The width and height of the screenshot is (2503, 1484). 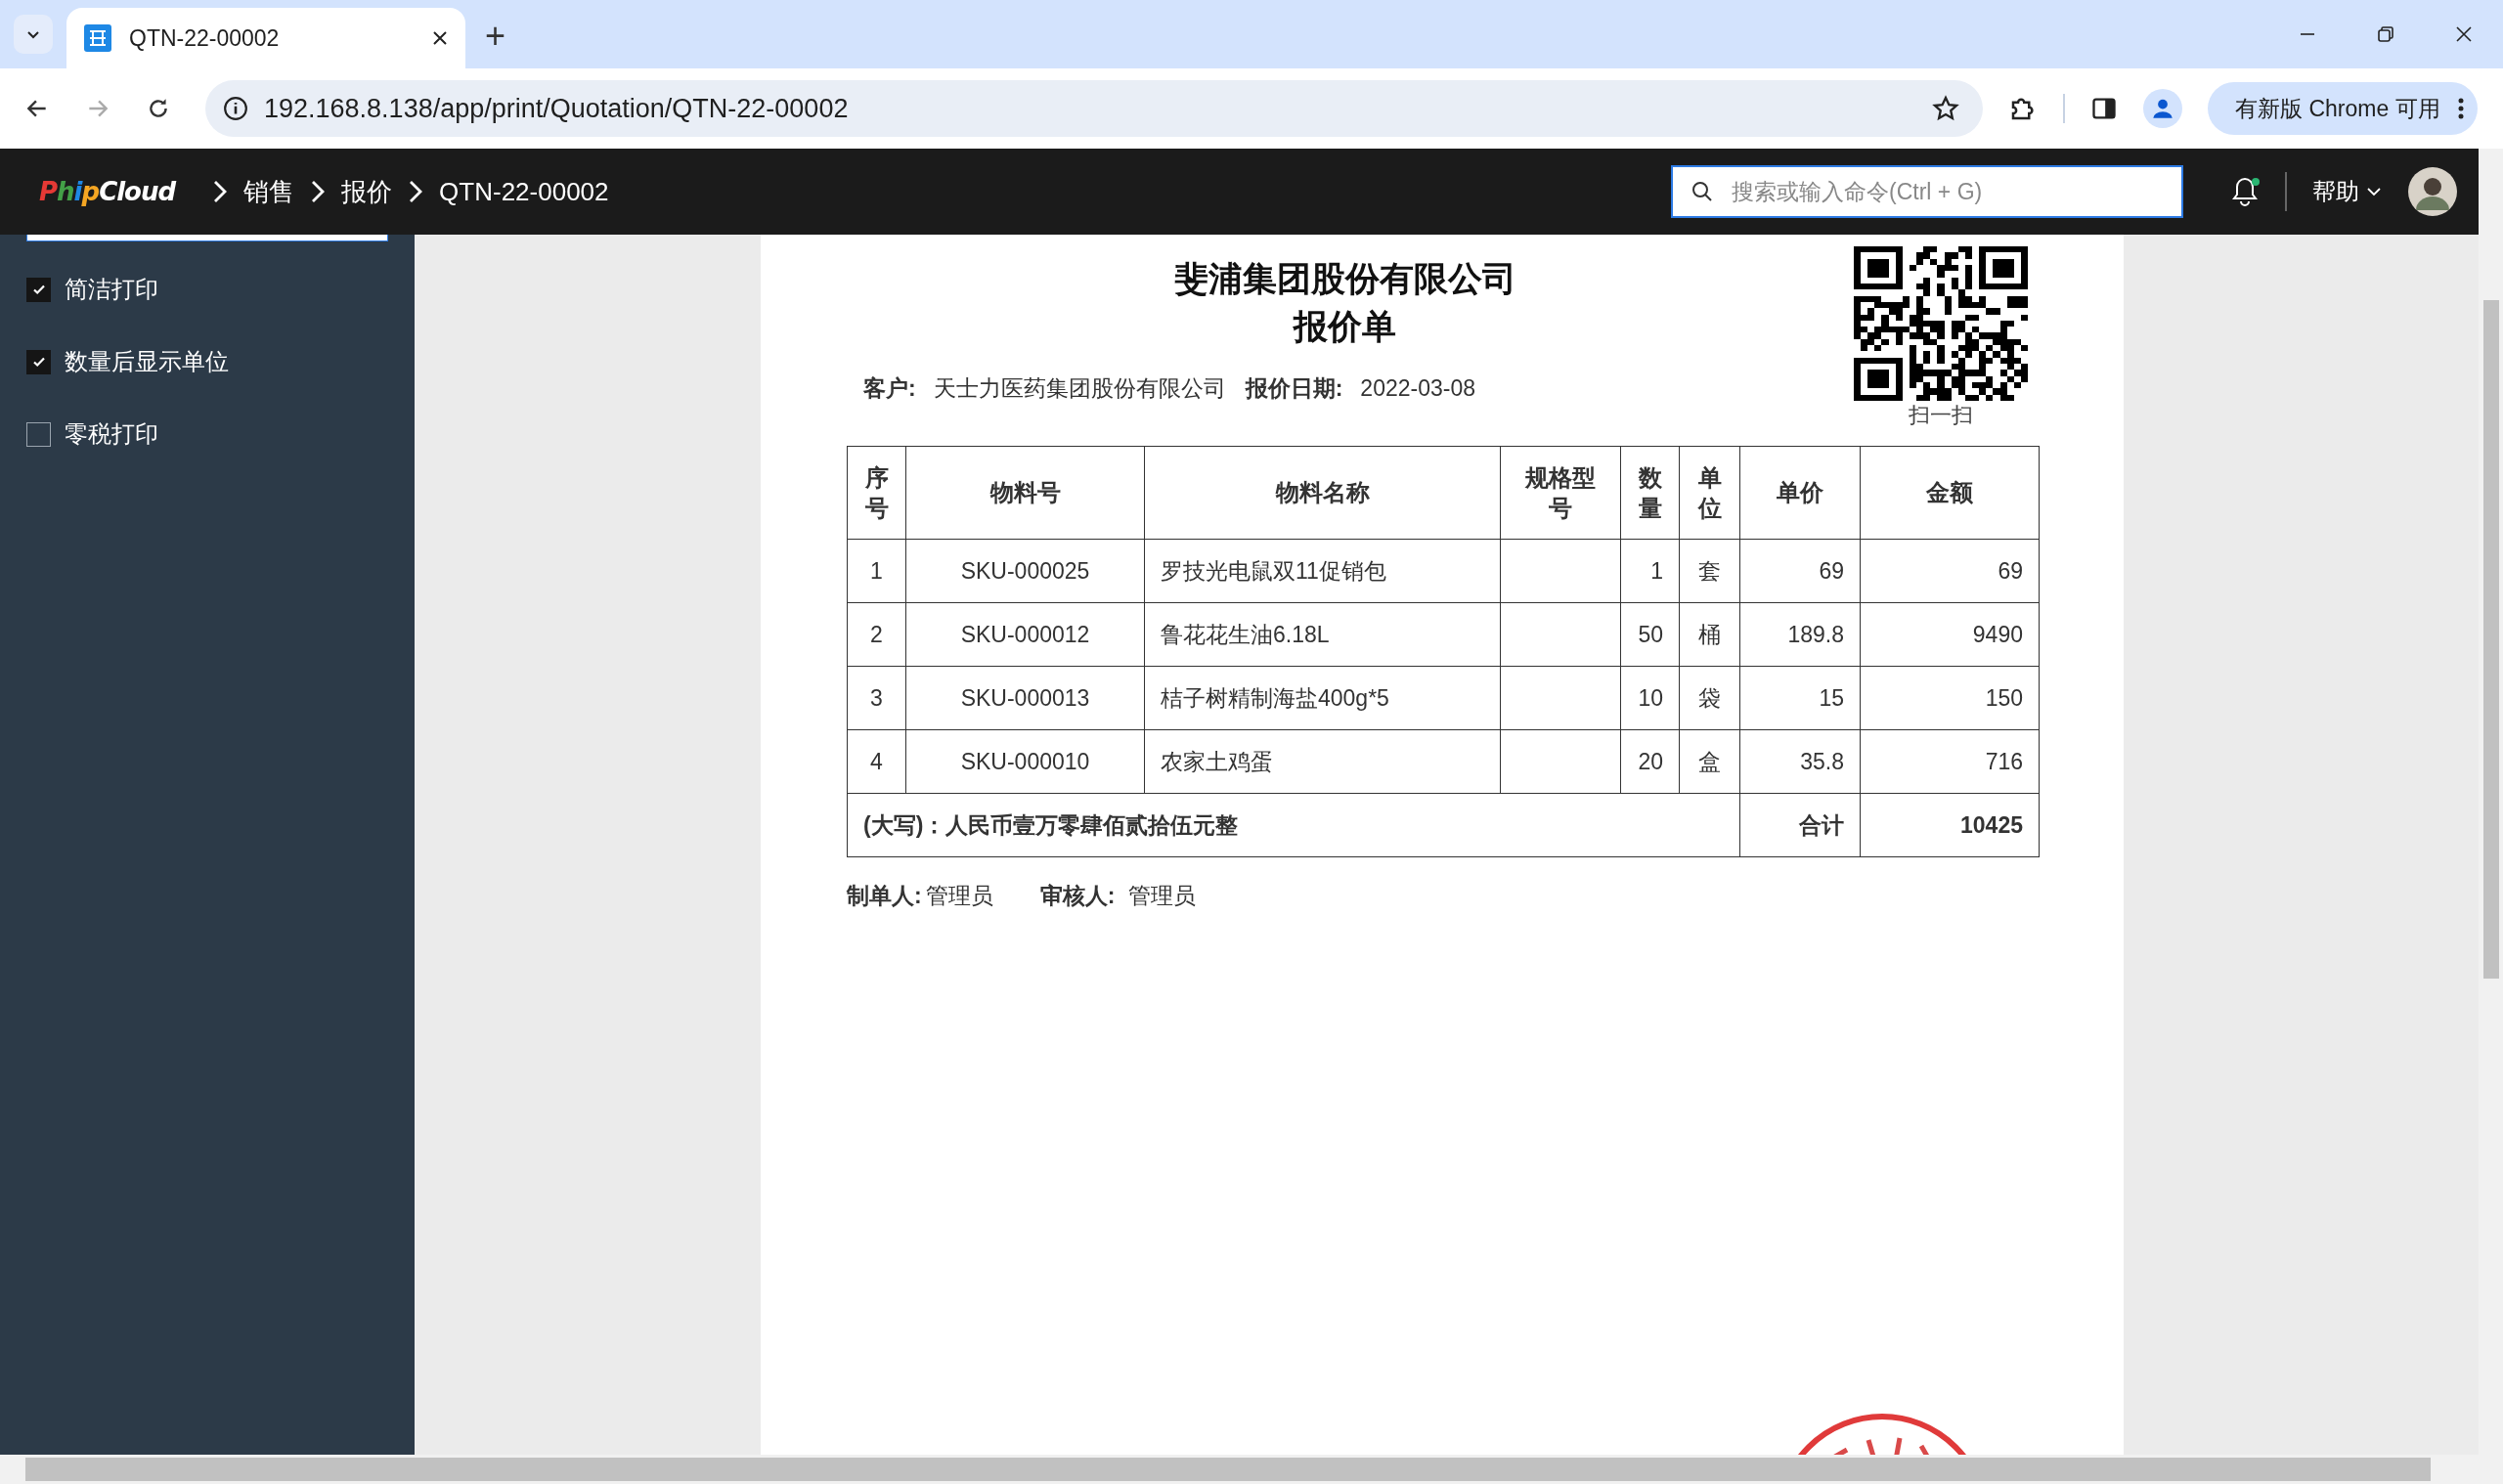 What do you see at coordinates (1650, 698) in the screenshot?
I see `table-cell: 10` at bounding box center [1650, 698].